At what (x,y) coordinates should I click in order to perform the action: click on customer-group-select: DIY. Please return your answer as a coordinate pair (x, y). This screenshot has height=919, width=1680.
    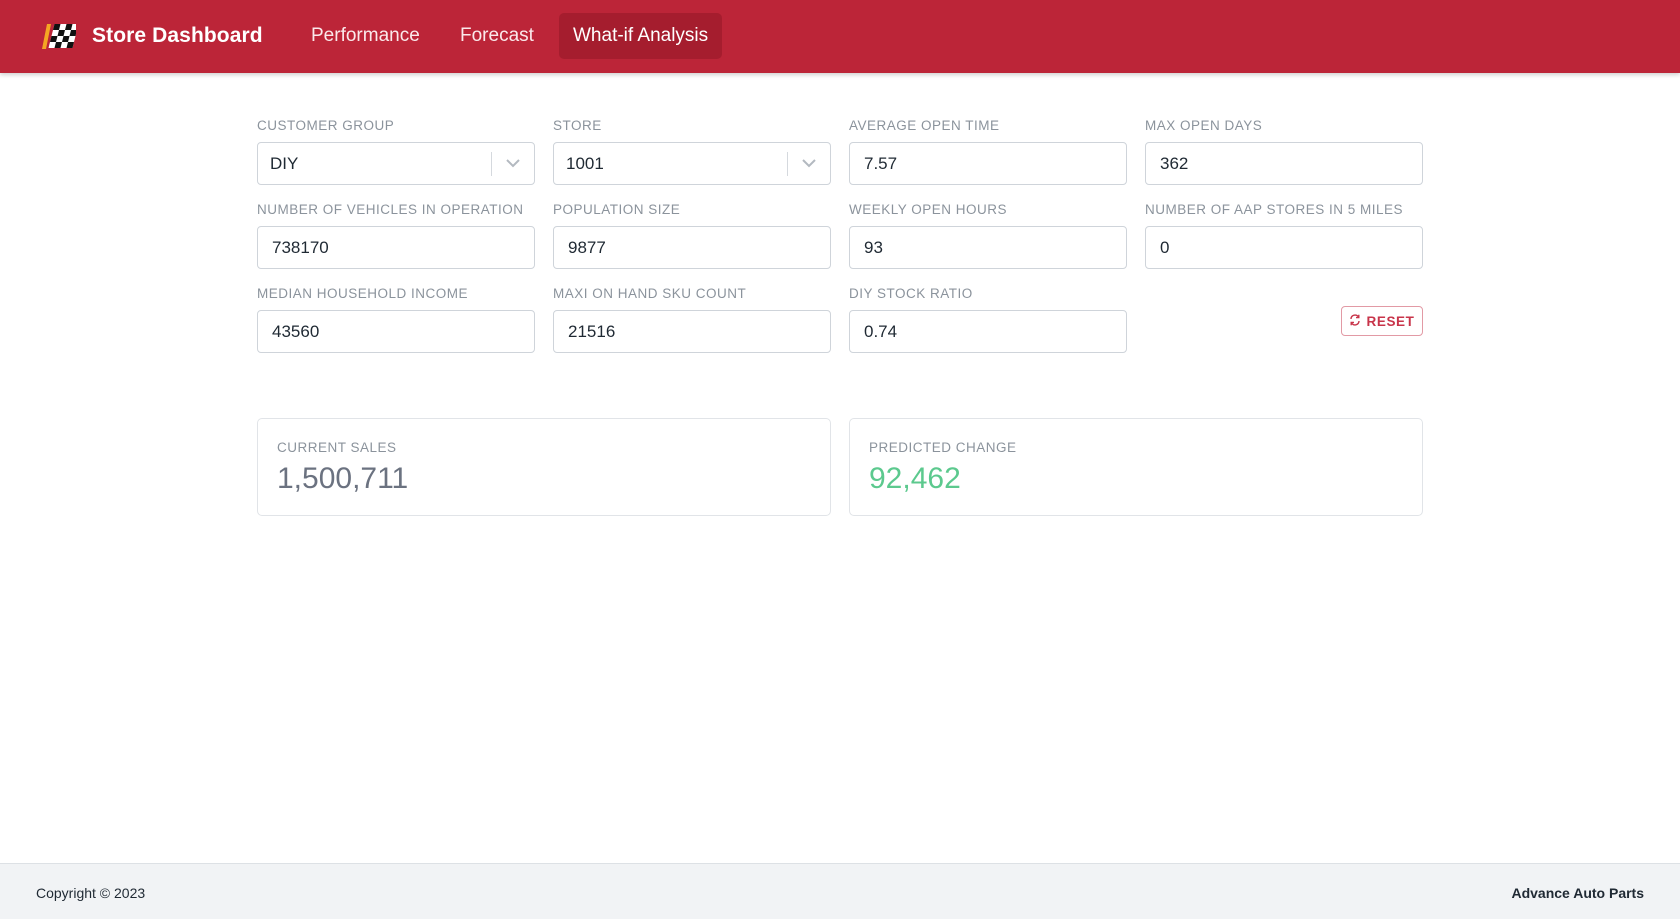
    Looking at the image, I should click on (396, 163).